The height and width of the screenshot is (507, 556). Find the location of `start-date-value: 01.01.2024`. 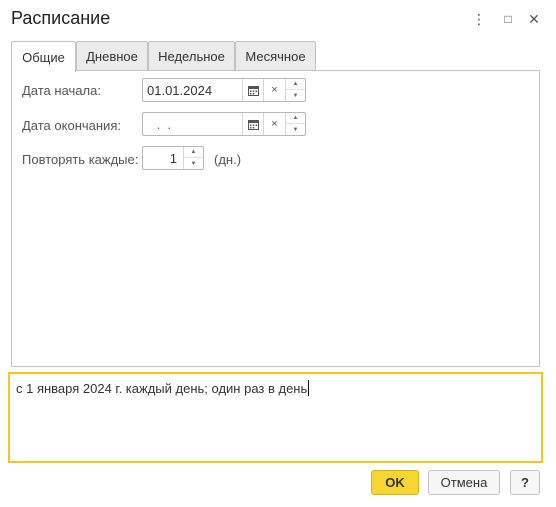

start-date-value: 01.01.2024 is located at coordinates (179, 90).